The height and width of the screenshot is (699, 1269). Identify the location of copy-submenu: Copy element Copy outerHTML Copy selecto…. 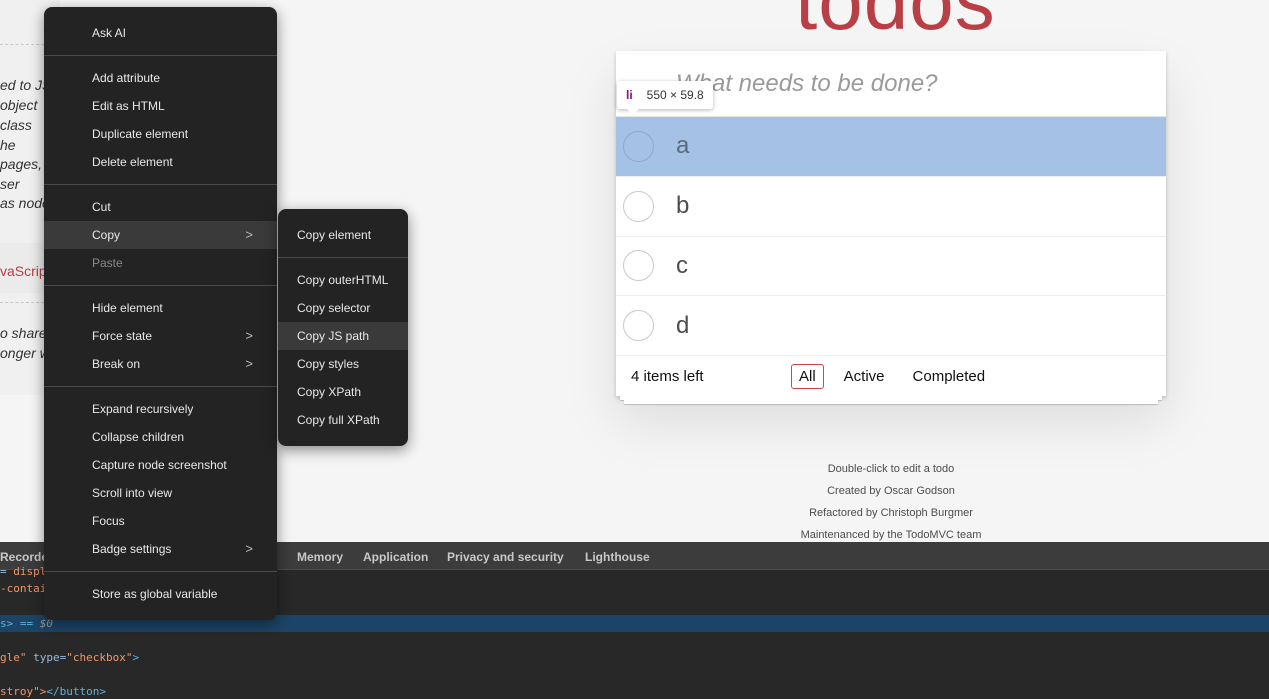
(343, 327).